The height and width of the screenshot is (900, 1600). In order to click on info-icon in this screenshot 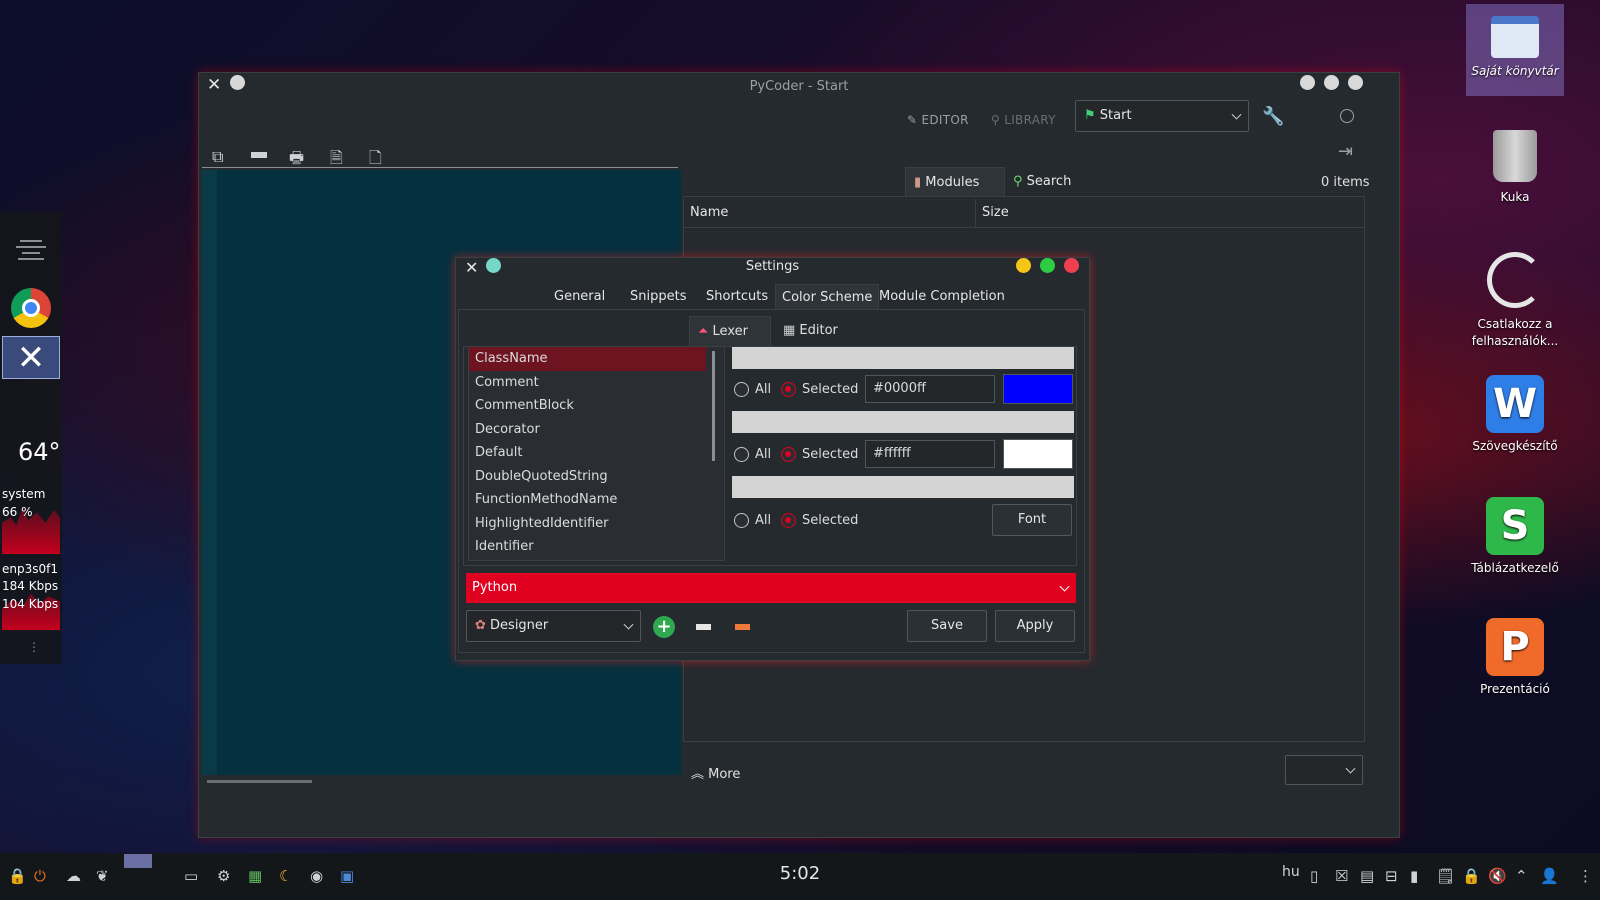, I will do `click(1347, 116)`.